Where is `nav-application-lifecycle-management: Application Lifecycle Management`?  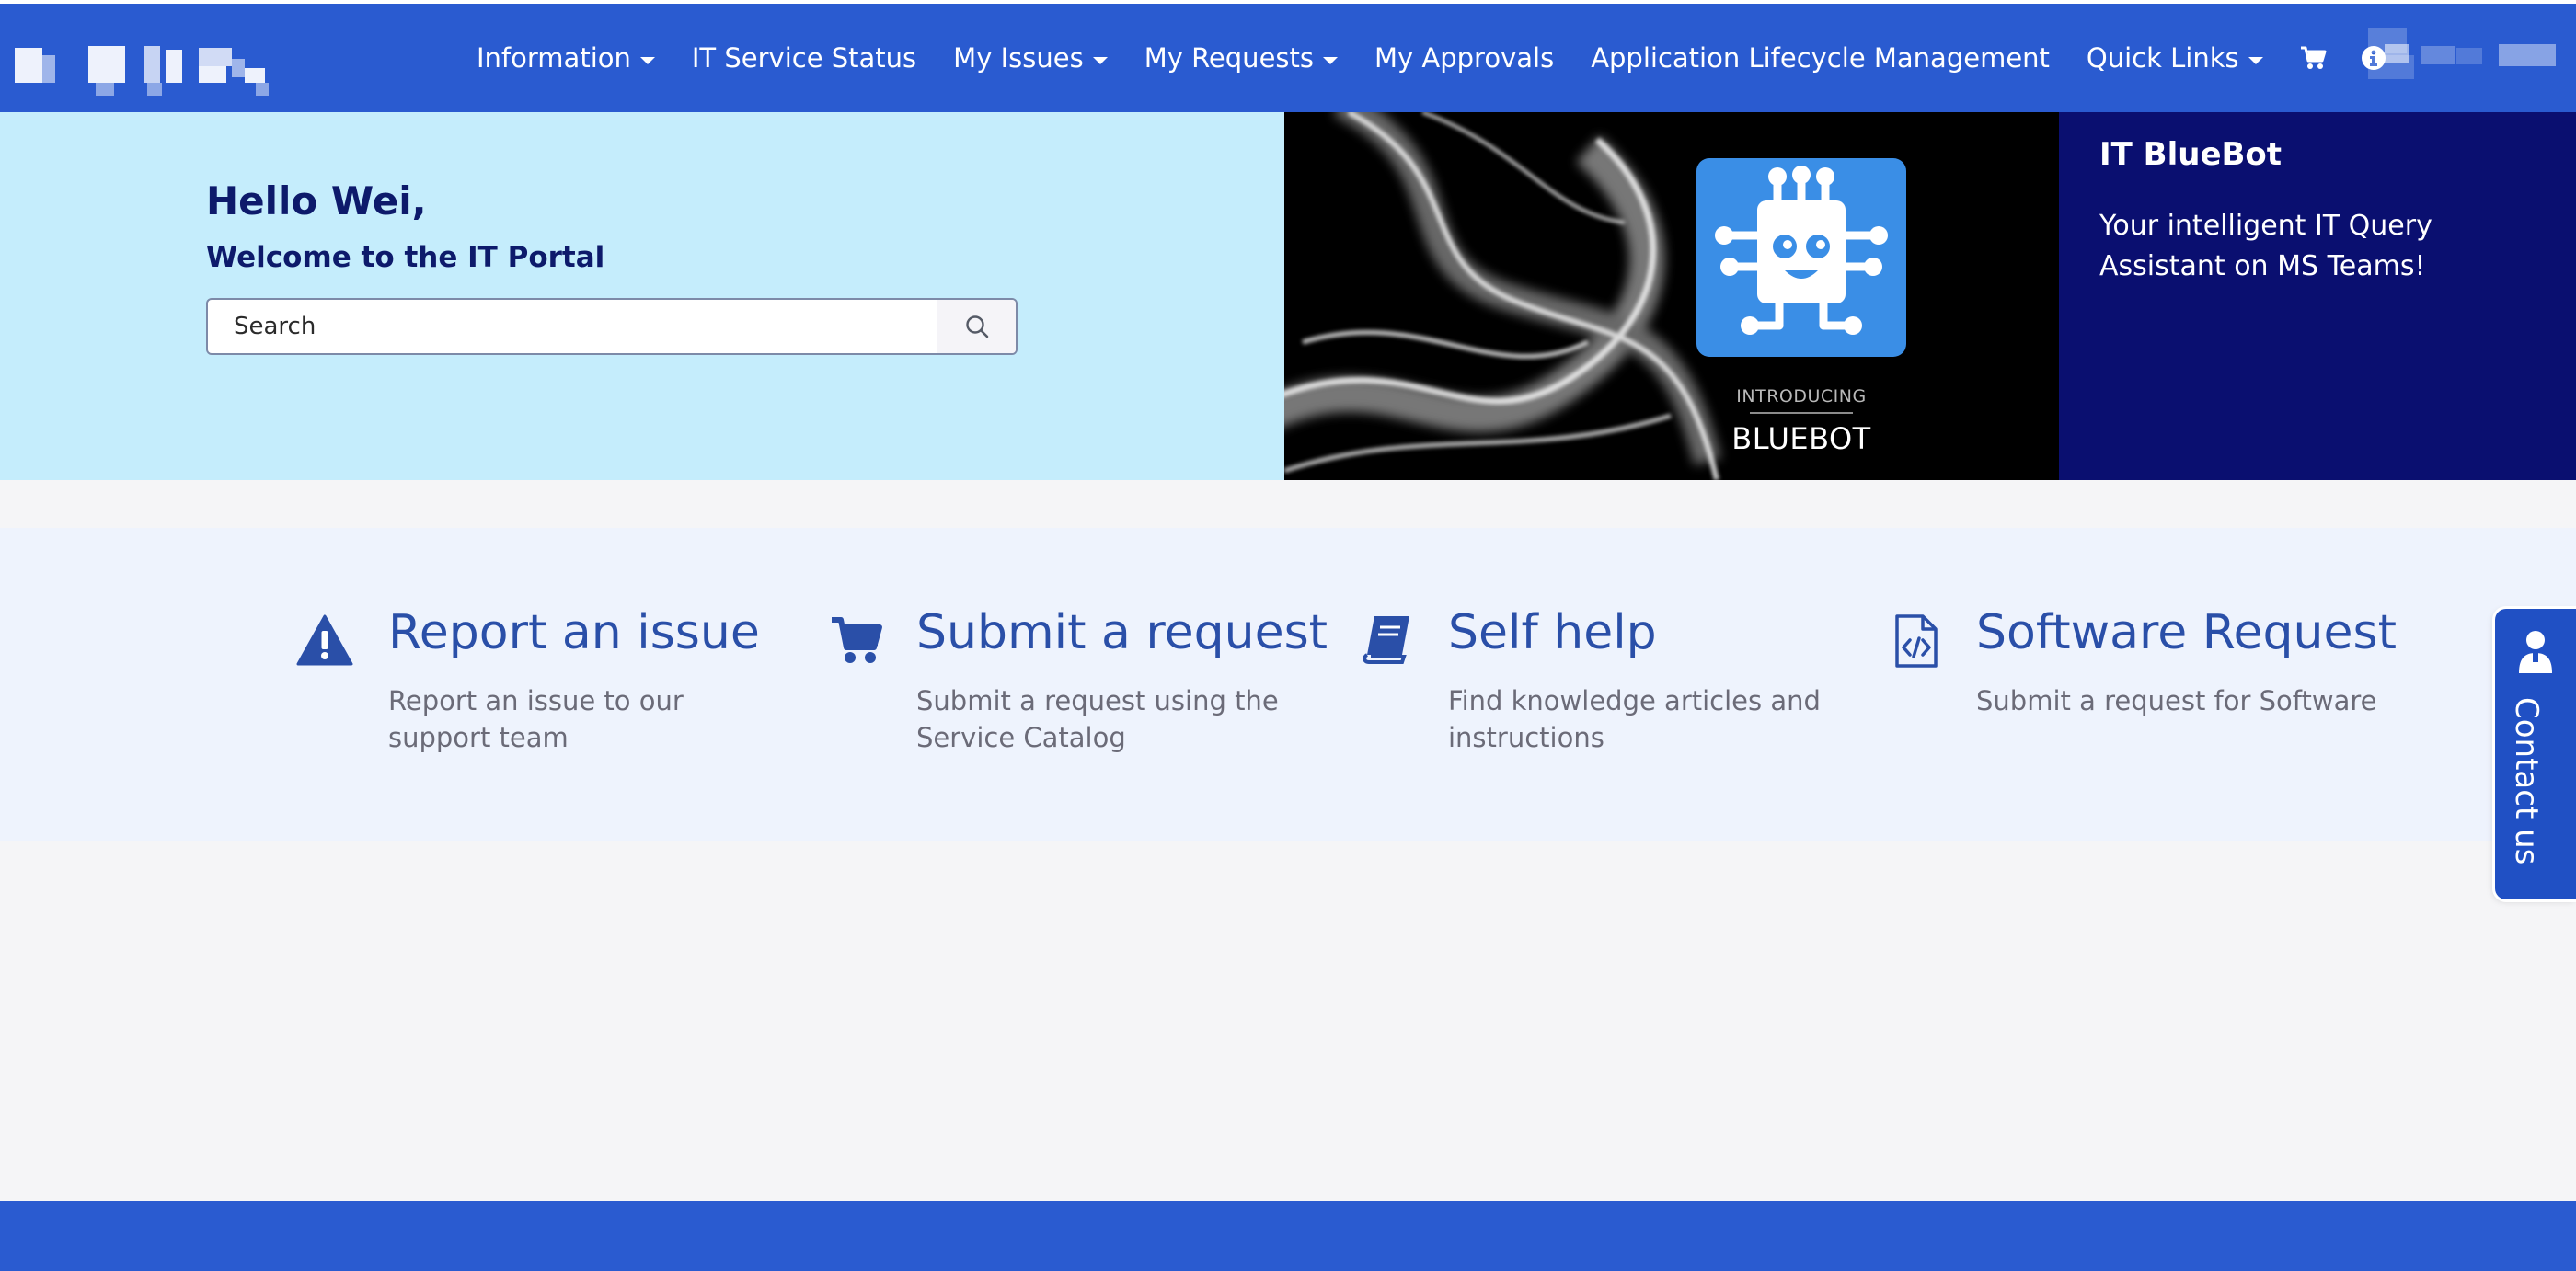
nav-application-lifecycle-management: Application Lifecycle Management is located at coordinates (1820, 58).